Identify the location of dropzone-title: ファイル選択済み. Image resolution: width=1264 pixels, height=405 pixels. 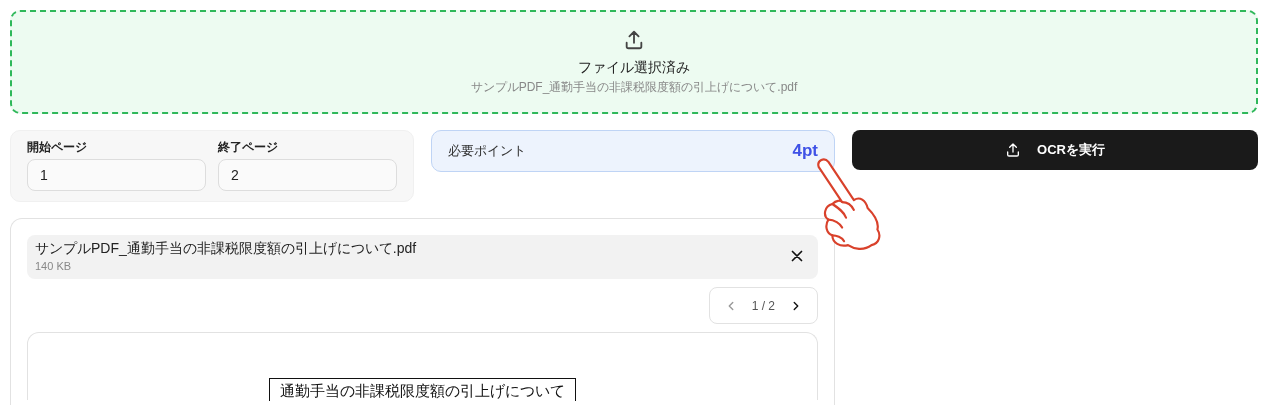
(634, 67).